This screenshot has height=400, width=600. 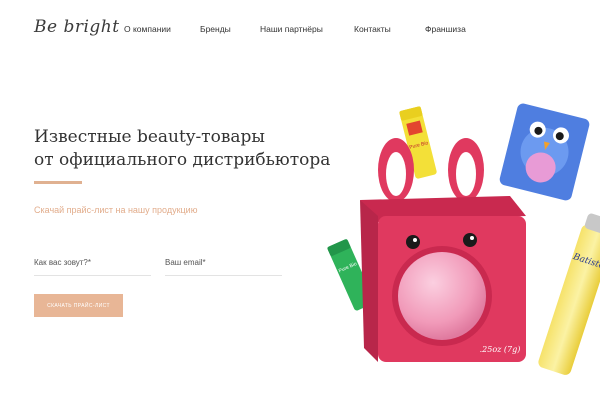 I want to click on nav-item-brands: Бренды, so click(x=215, y=29).